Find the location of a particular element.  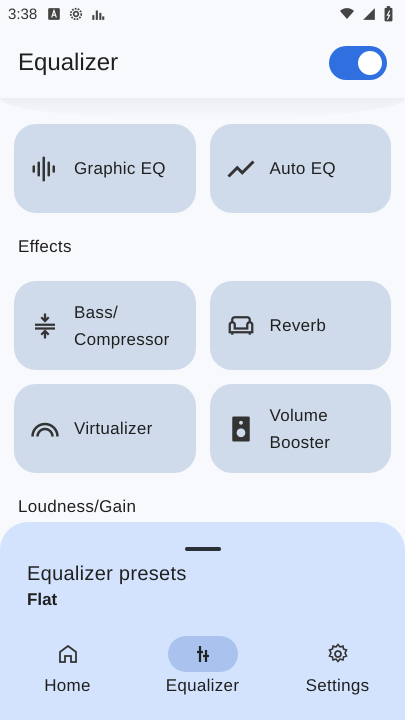

wifi-icon is located at coordinates (347, 14).